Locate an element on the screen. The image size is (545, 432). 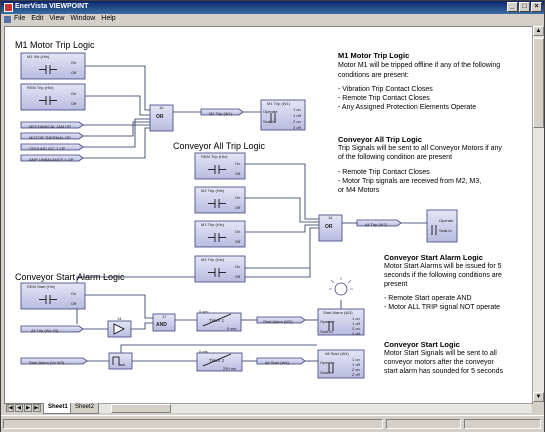
desc-m1-bullet: - Vibration Trip Contact Closes is located at coordinates (385, 89).